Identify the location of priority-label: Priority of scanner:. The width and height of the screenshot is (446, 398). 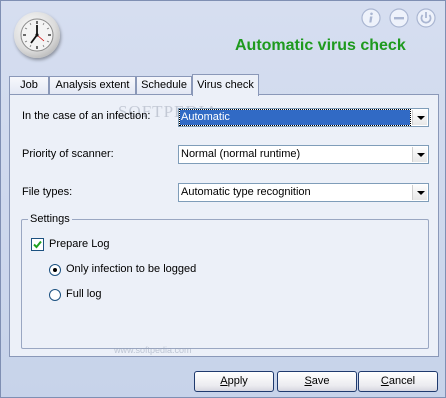
(68, 154).